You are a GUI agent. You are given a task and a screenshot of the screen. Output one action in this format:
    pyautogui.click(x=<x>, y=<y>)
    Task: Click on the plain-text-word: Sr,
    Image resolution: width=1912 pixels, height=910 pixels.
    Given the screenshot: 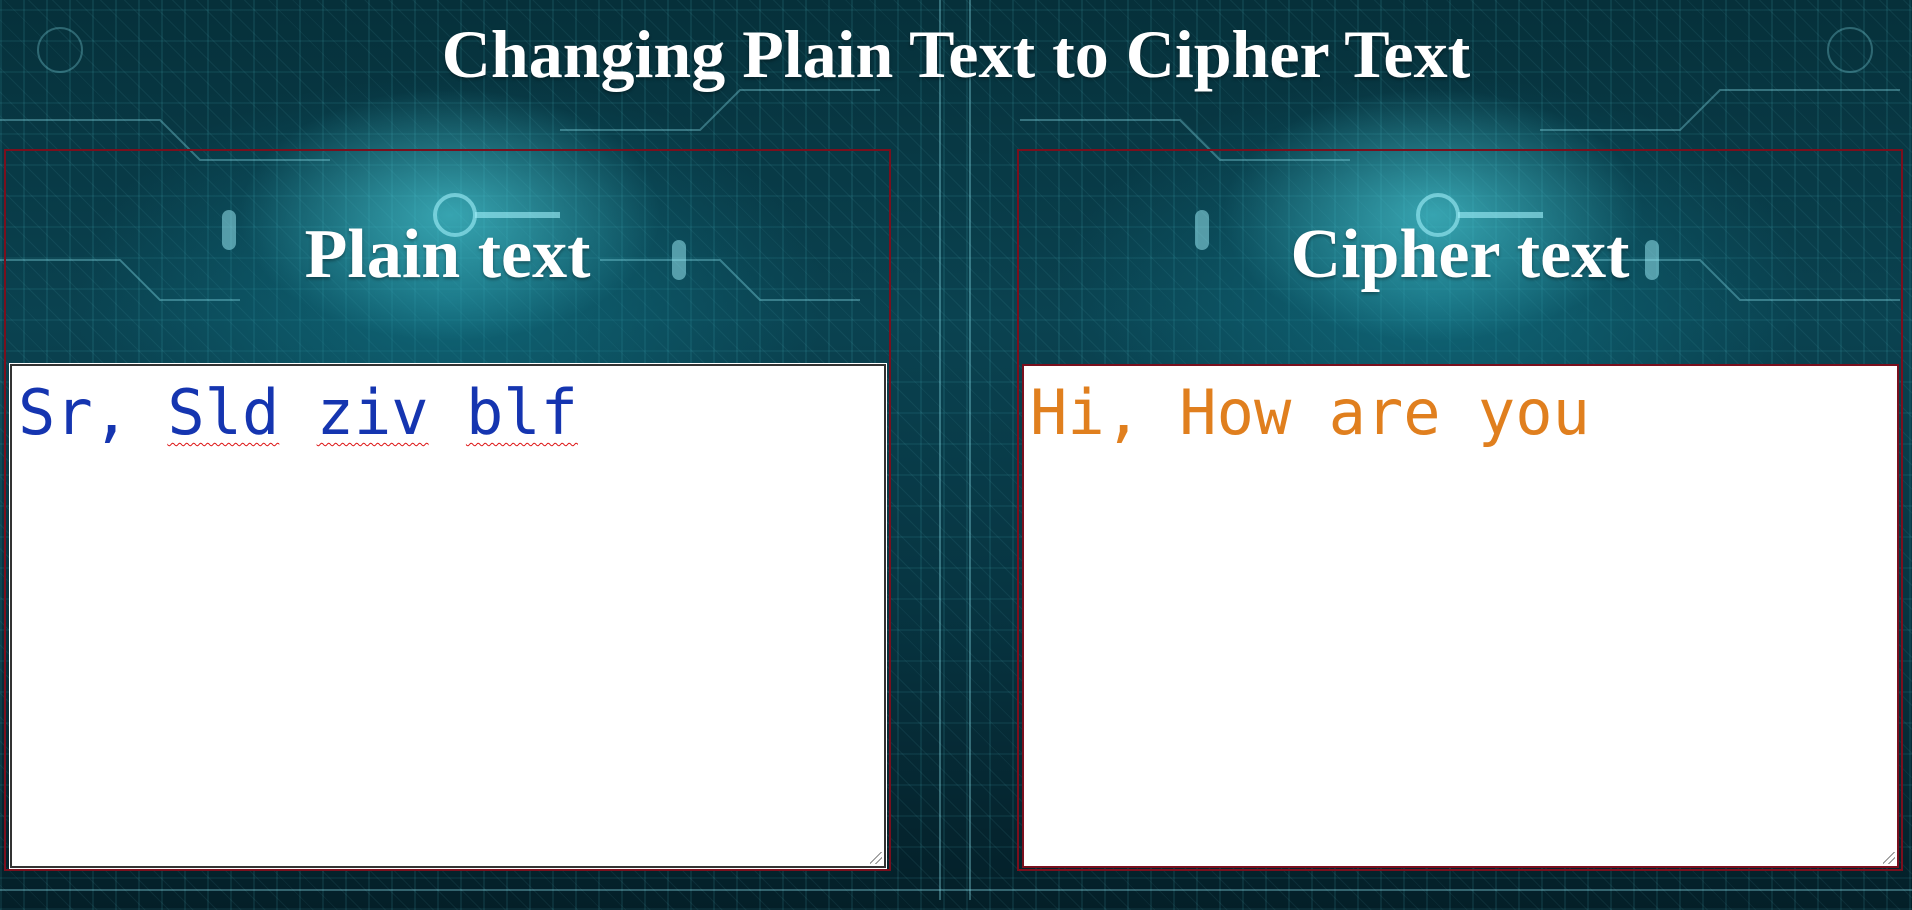 What is the action you would take?
    pyautogui.click(x=93, y=412)
    